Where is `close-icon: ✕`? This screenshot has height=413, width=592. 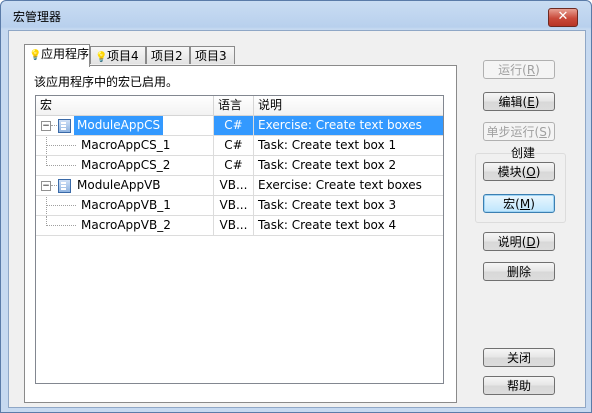 close-icon: ✕ is located at coordinates (563, 16).